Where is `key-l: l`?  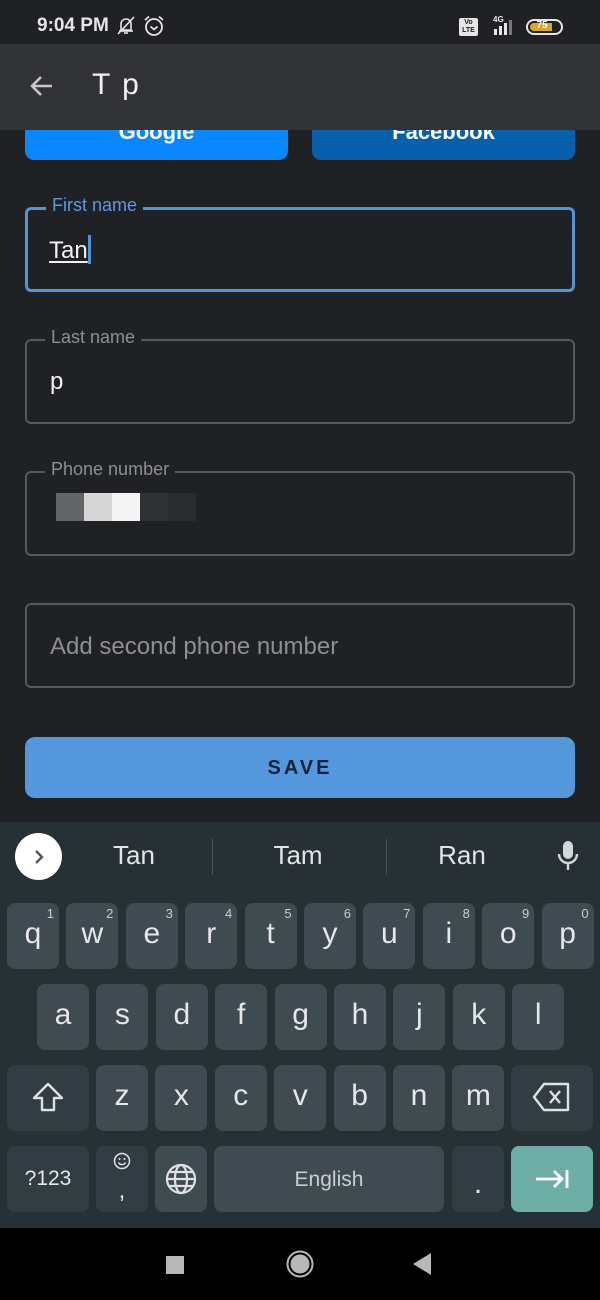
key-l: l is located at coordinates (538, 1017).